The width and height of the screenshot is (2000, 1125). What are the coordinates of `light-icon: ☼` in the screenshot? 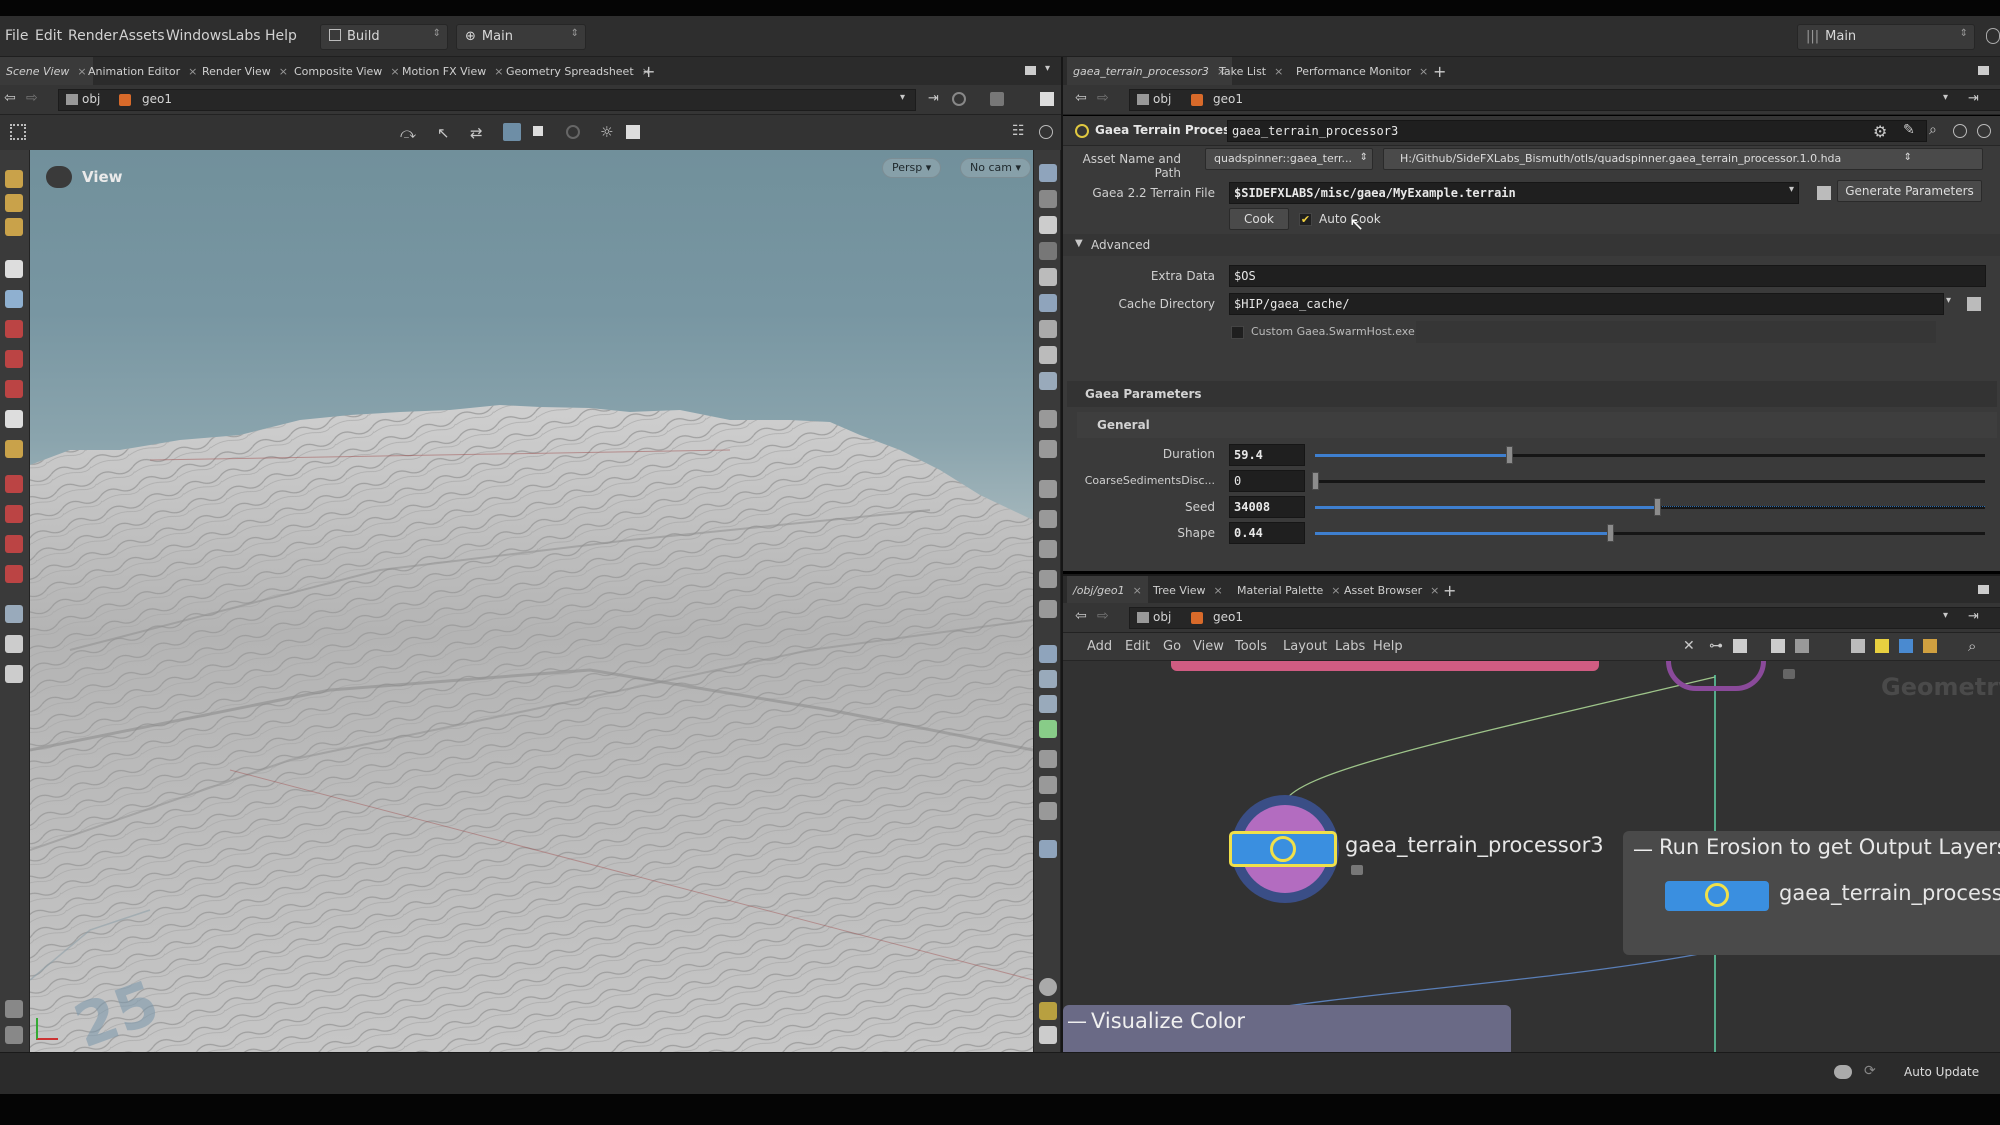 It's located at (606, 132).